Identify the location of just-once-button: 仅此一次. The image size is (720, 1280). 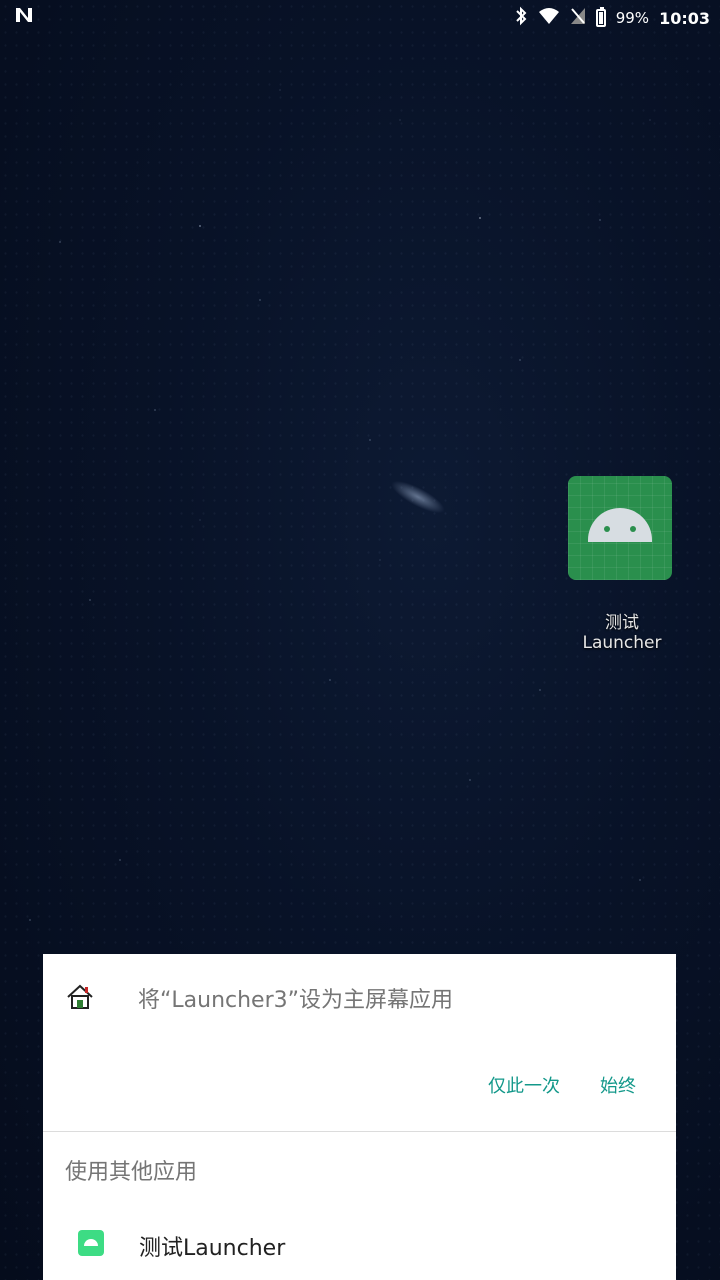
(524, 1085).